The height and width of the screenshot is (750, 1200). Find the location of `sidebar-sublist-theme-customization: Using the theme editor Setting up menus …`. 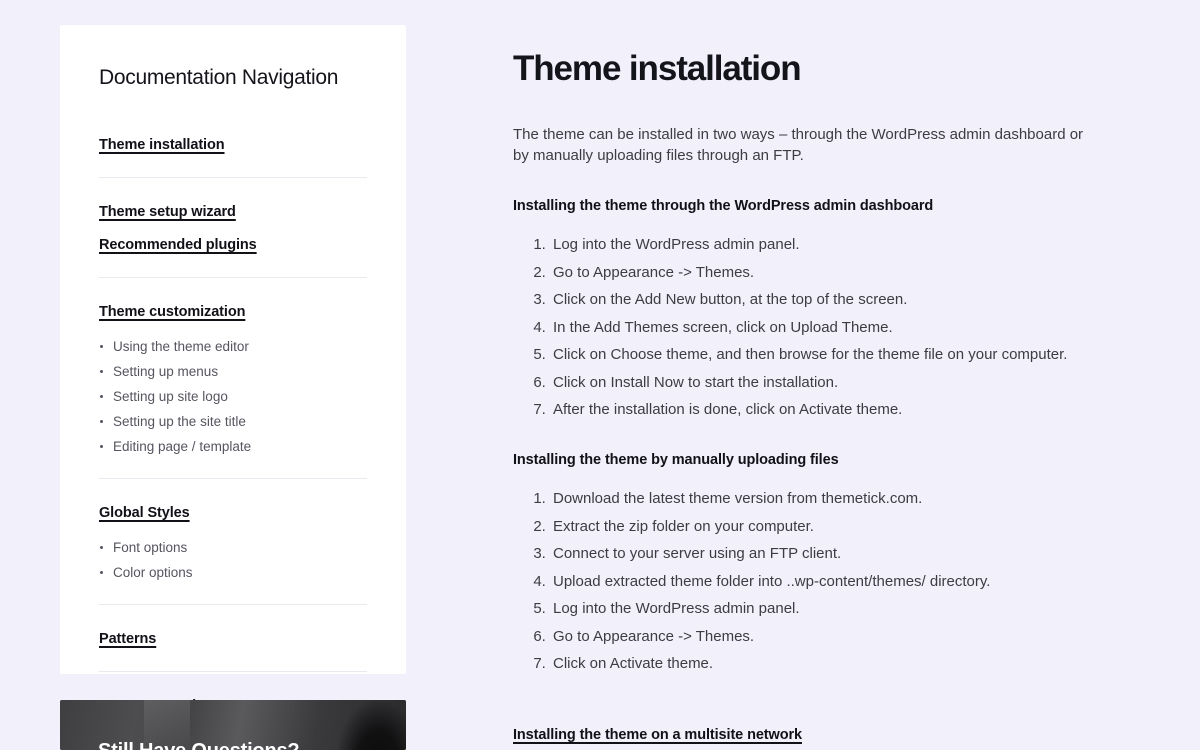

sidebar-sublist-theme-customization: Using the theme editor Setting up menus … is located at coordinates (233, 397).